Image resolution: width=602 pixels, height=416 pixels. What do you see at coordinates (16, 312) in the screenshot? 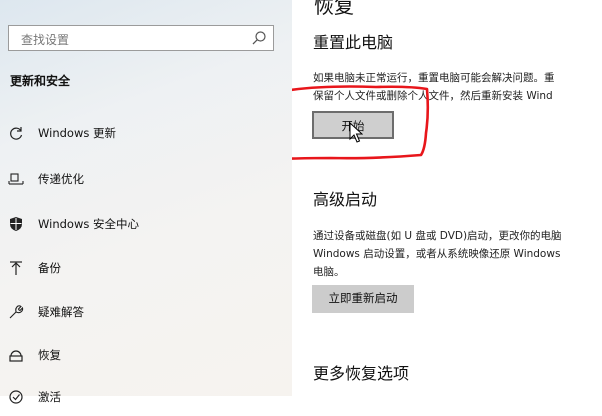
I see `wrench-icon` at bounding box center [16, 312].